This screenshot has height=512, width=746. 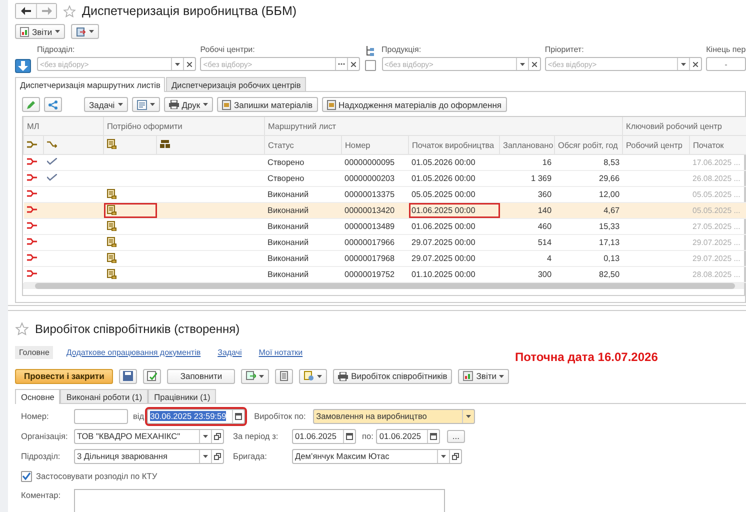 What do you see at coordinates (196, 416) in the screenshot?
I see `date-field: 30.06.2025 23:59:59` at bounding box center [196, 416].